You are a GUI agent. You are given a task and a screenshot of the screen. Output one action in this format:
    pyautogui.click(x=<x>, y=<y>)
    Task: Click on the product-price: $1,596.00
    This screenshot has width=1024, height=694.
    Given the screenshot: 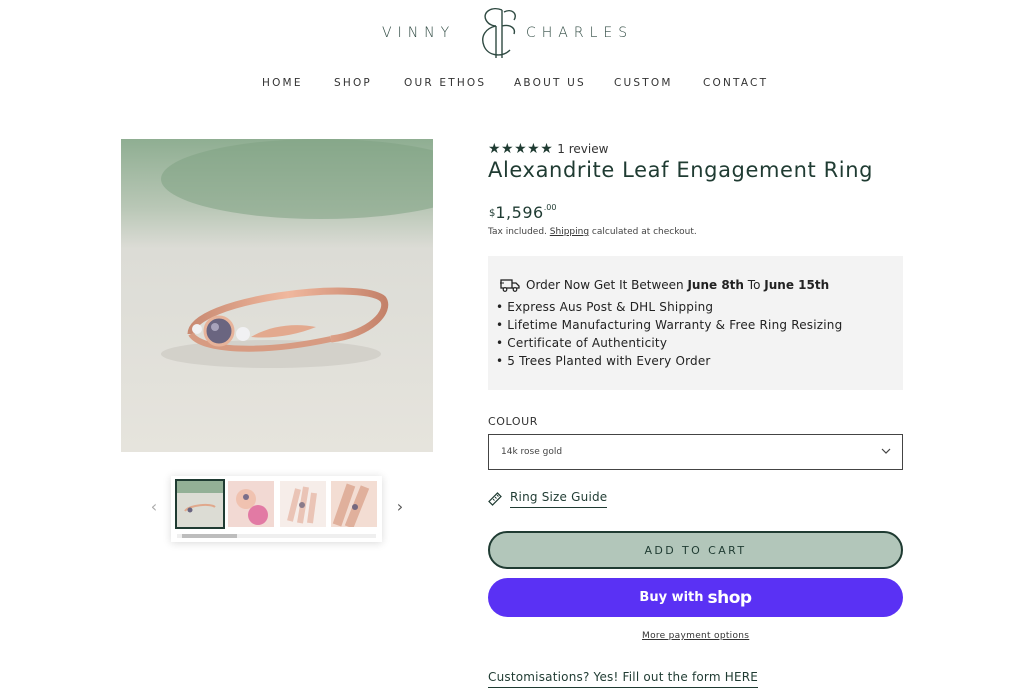 What is the action you would take?
    pyautogui.click(x=522, y=212)
    